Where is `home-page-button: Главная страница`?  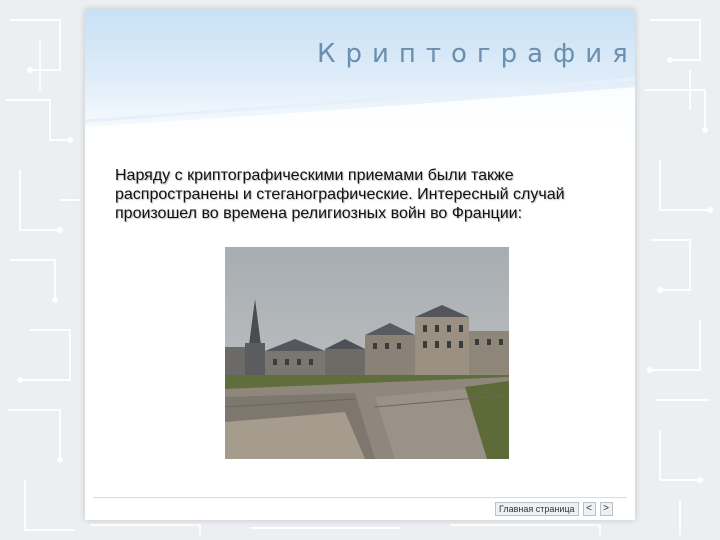 home-page-button: Главная страница is located at coordinates (537, 509).